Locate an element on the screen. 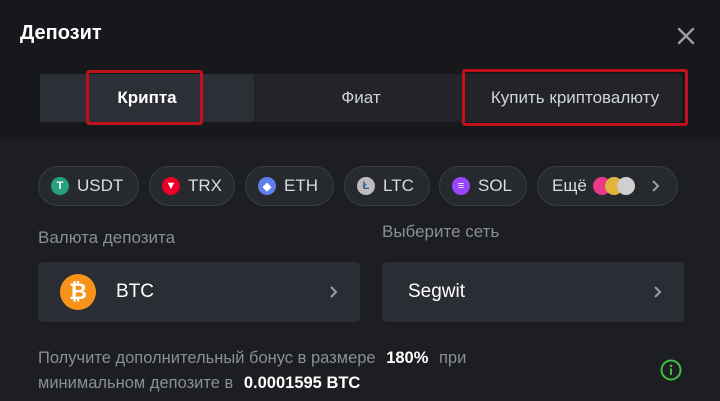  coin-chip-eth: ◆ ETH is located at coordinates (289, 186).